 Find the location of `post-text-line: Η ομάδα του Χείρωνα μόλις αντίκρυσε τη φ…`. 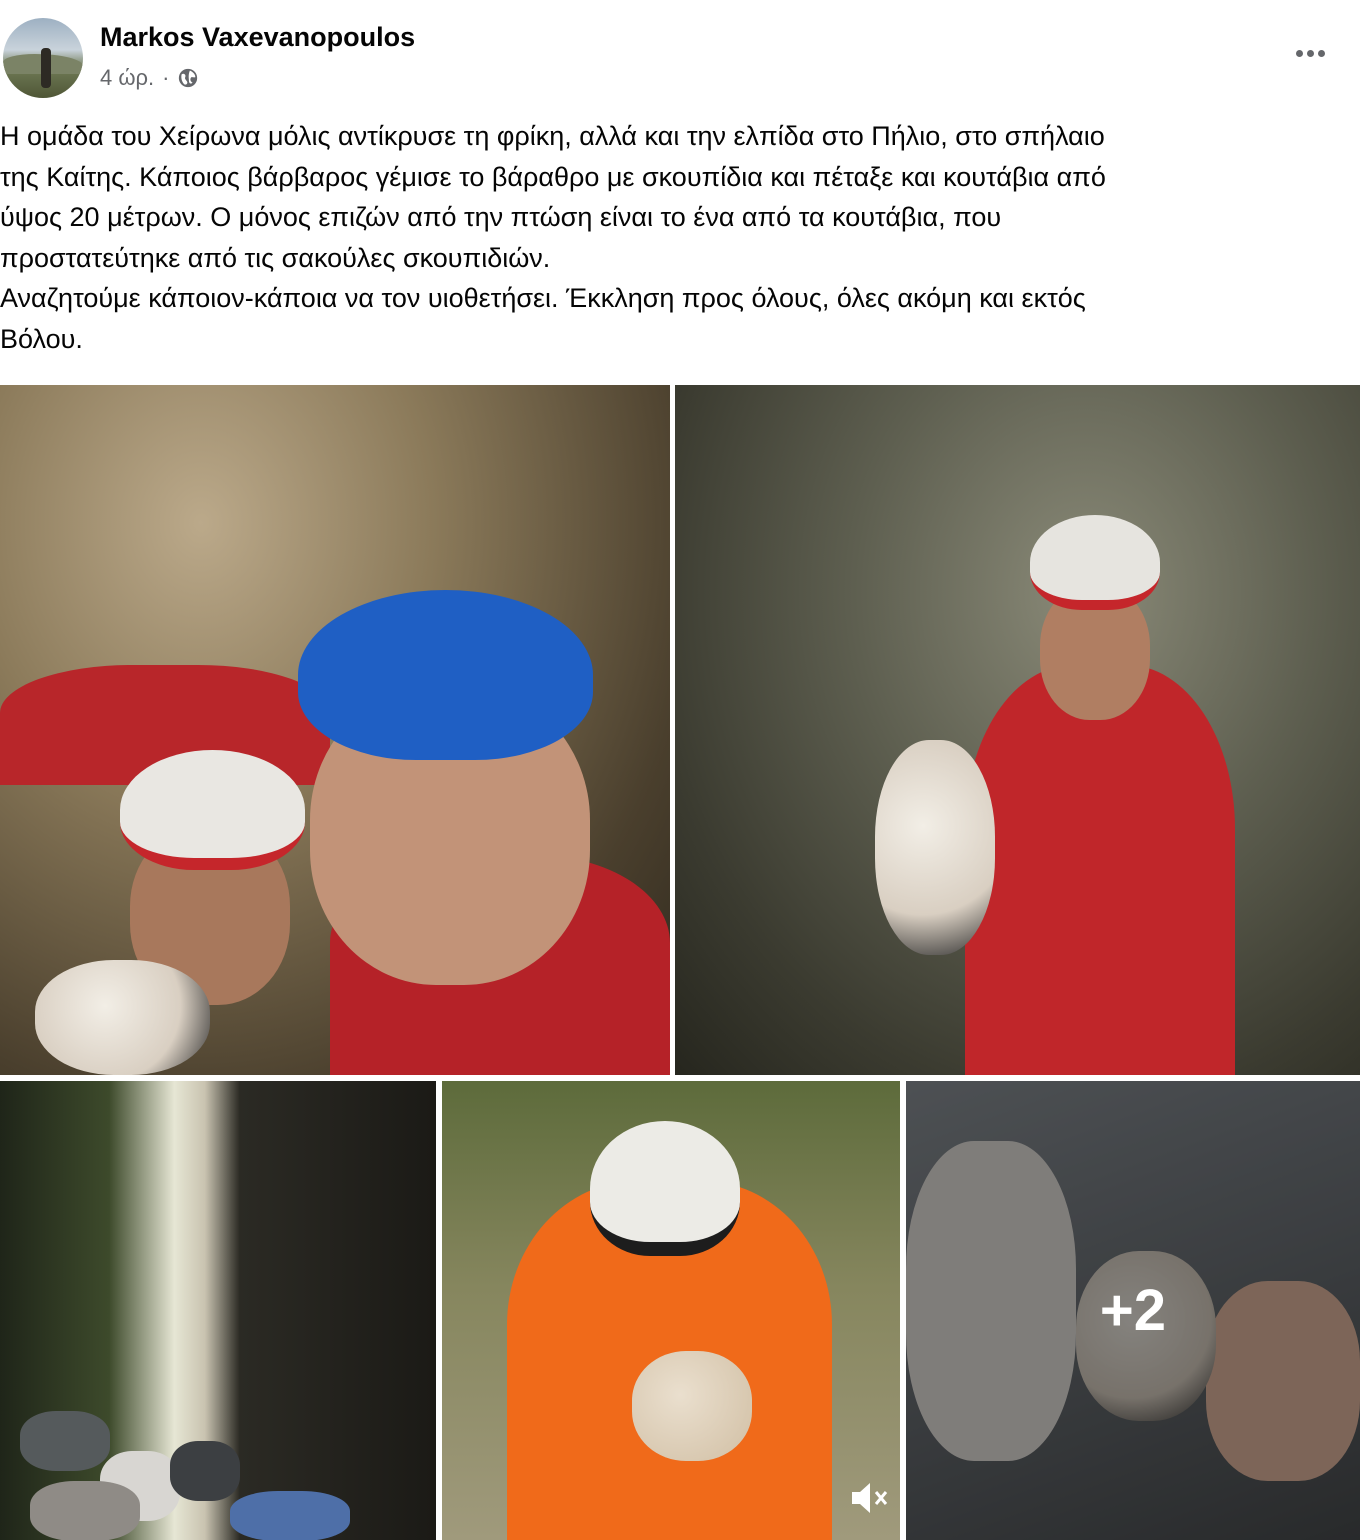

post-text-line: Η ομάδα του Χείρωνα μόλις αντίκρυσε τη φ… is located at coordinates (552, 136).